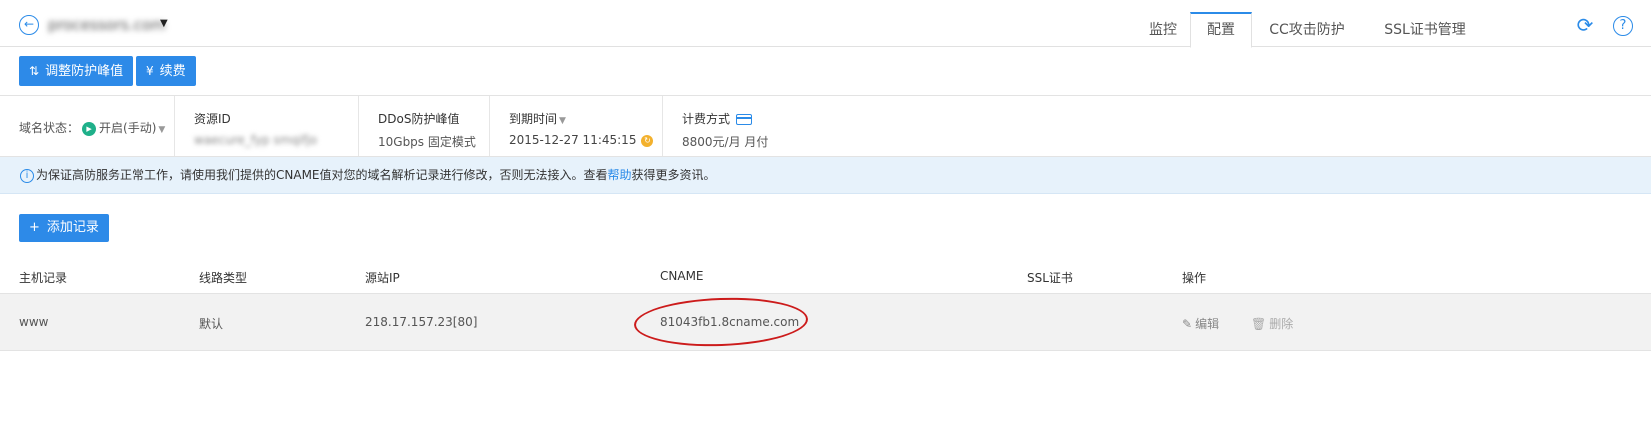 Image resolution: width=1651 pixels, height=432 pixels. Describe the element at coordinates (562, 121) in the screenshot. I see `expire-dropdown-caret-icon: ▼` at that location.